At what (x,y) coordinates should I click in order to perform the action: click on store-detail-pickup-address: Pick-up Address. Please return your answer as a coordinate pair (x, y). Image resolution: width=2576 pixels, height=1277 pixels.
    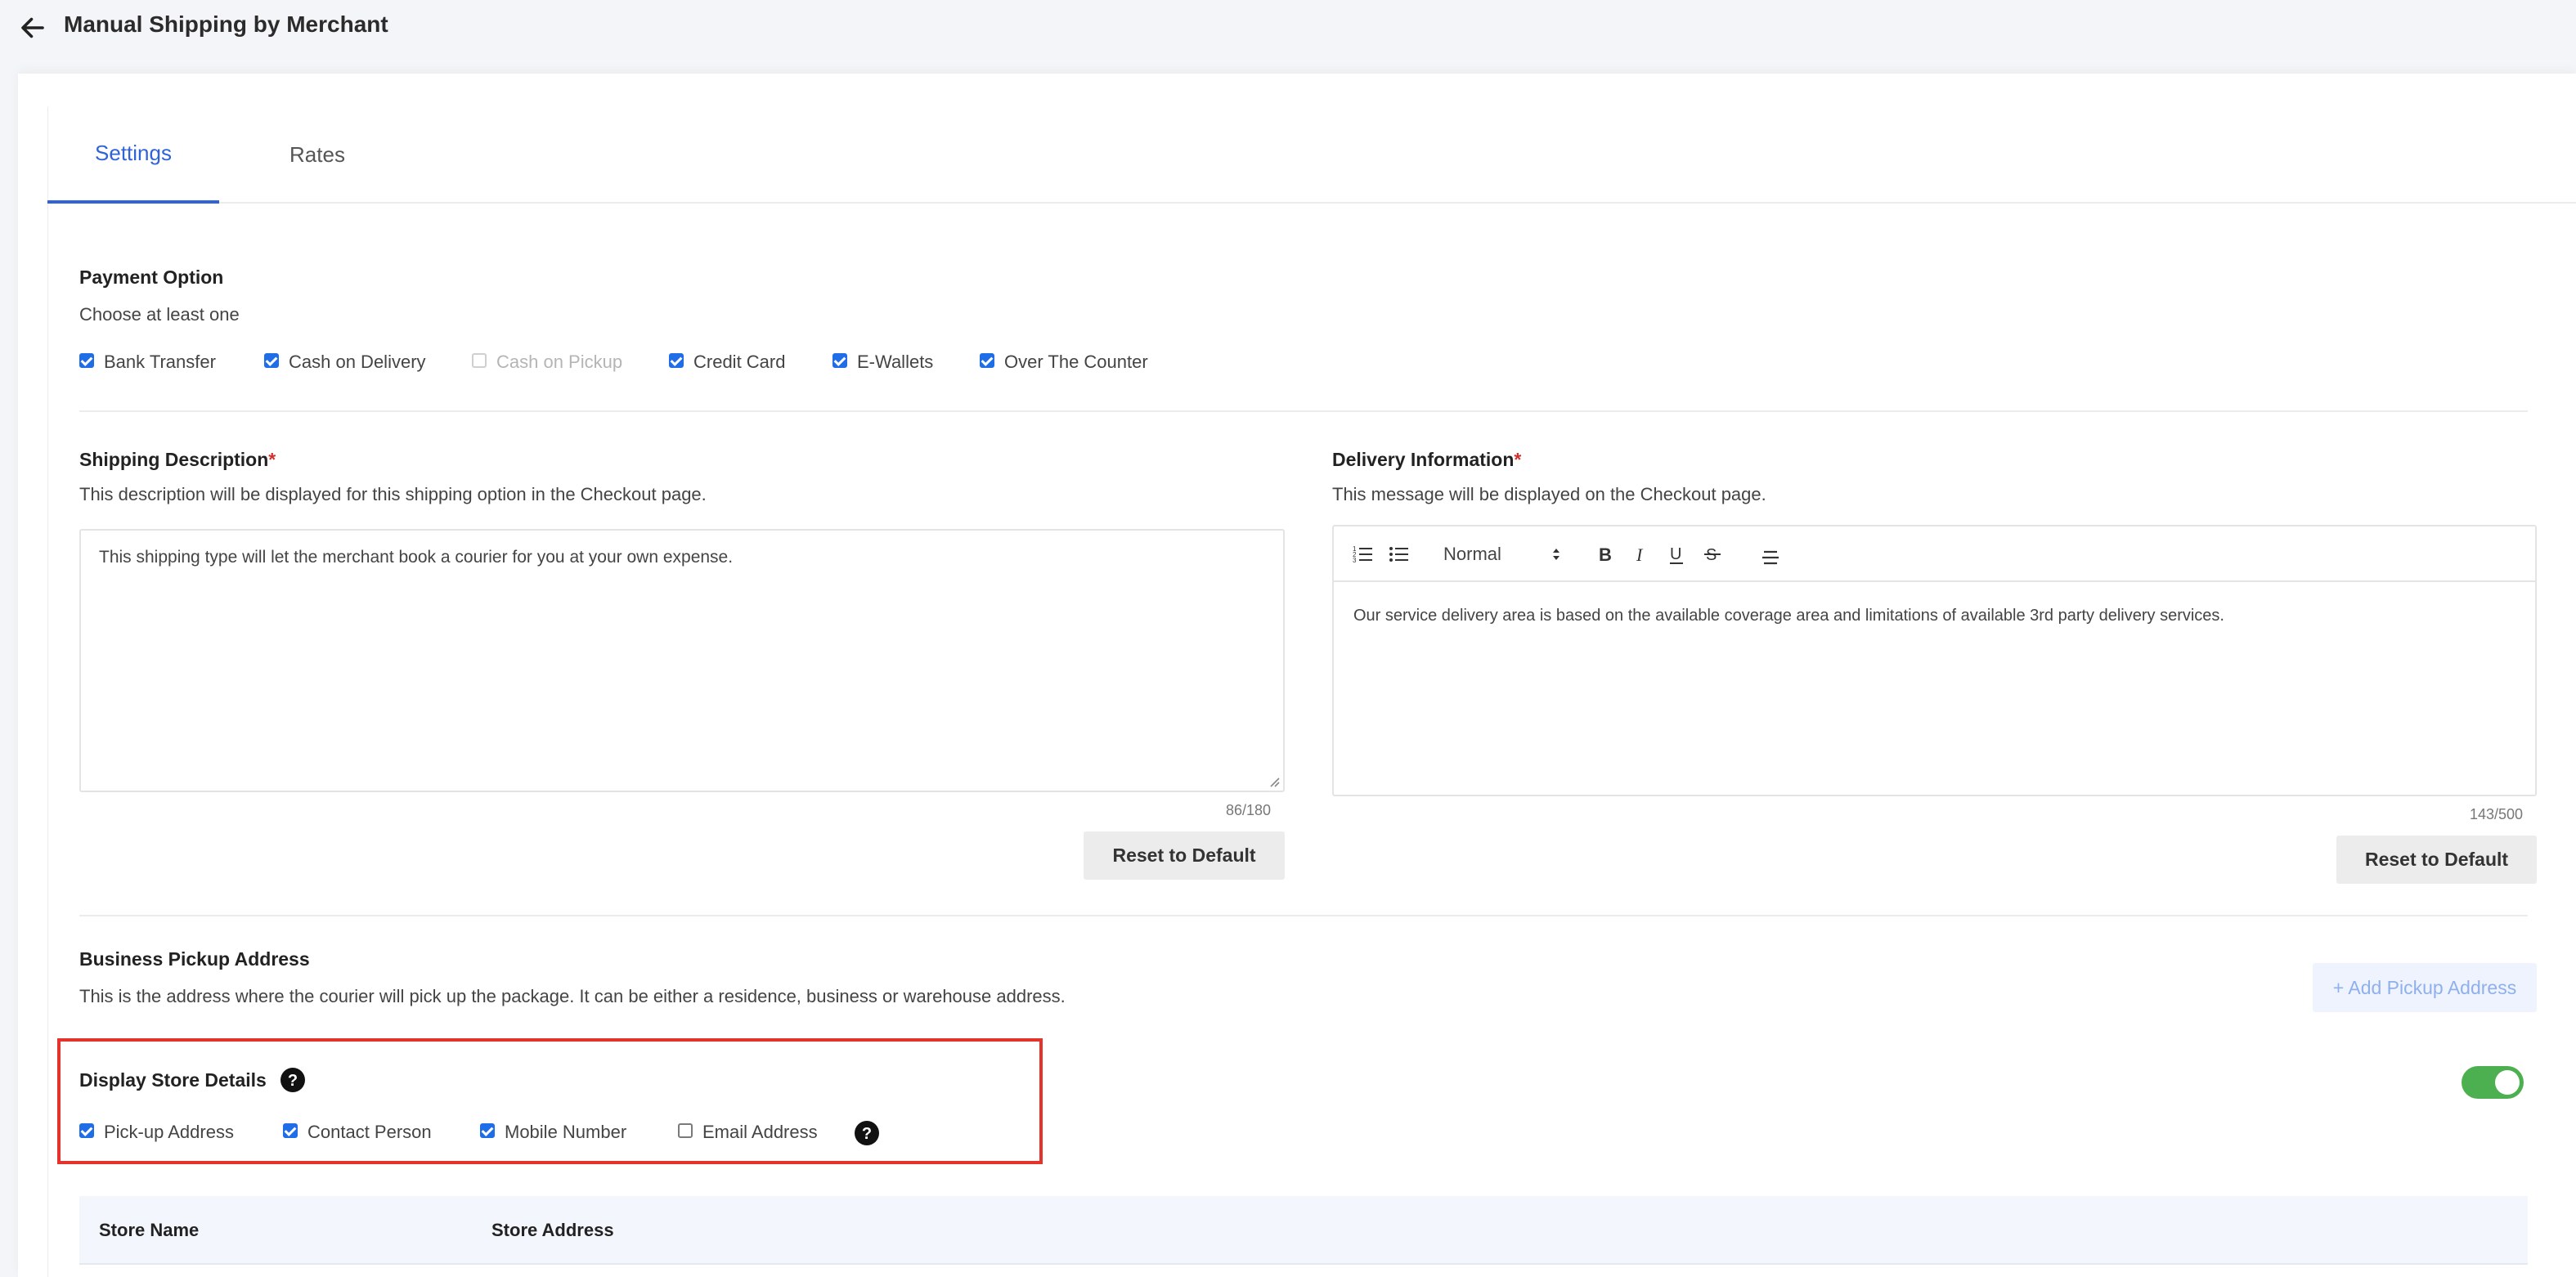
    Looking at the image, I should click on (156, 1132).